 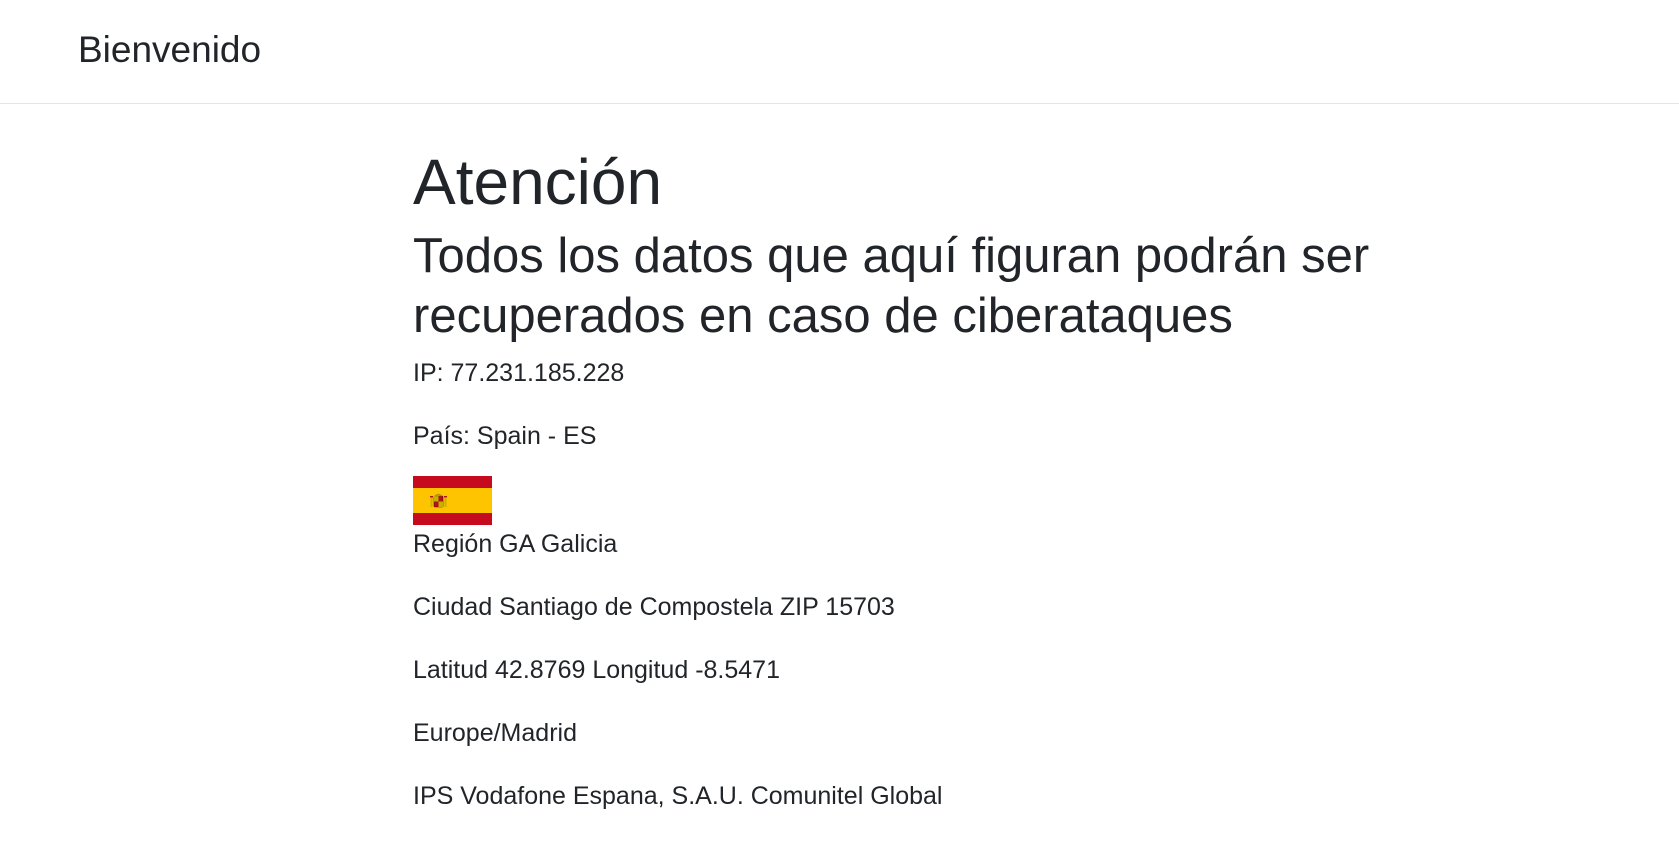 I want to click on country: País: Spain - ES, so click(x=505, y=436).